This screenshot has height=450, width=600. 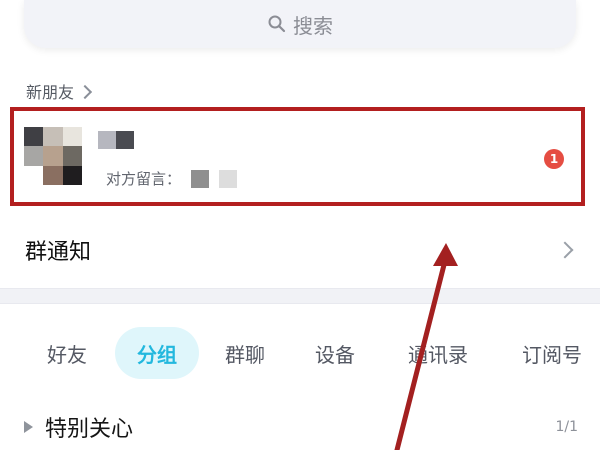 What do you see at coordinates (58, 252) in the screenshot?
I see `group-notice-label: 群通知` at bounding box center [58, 252].